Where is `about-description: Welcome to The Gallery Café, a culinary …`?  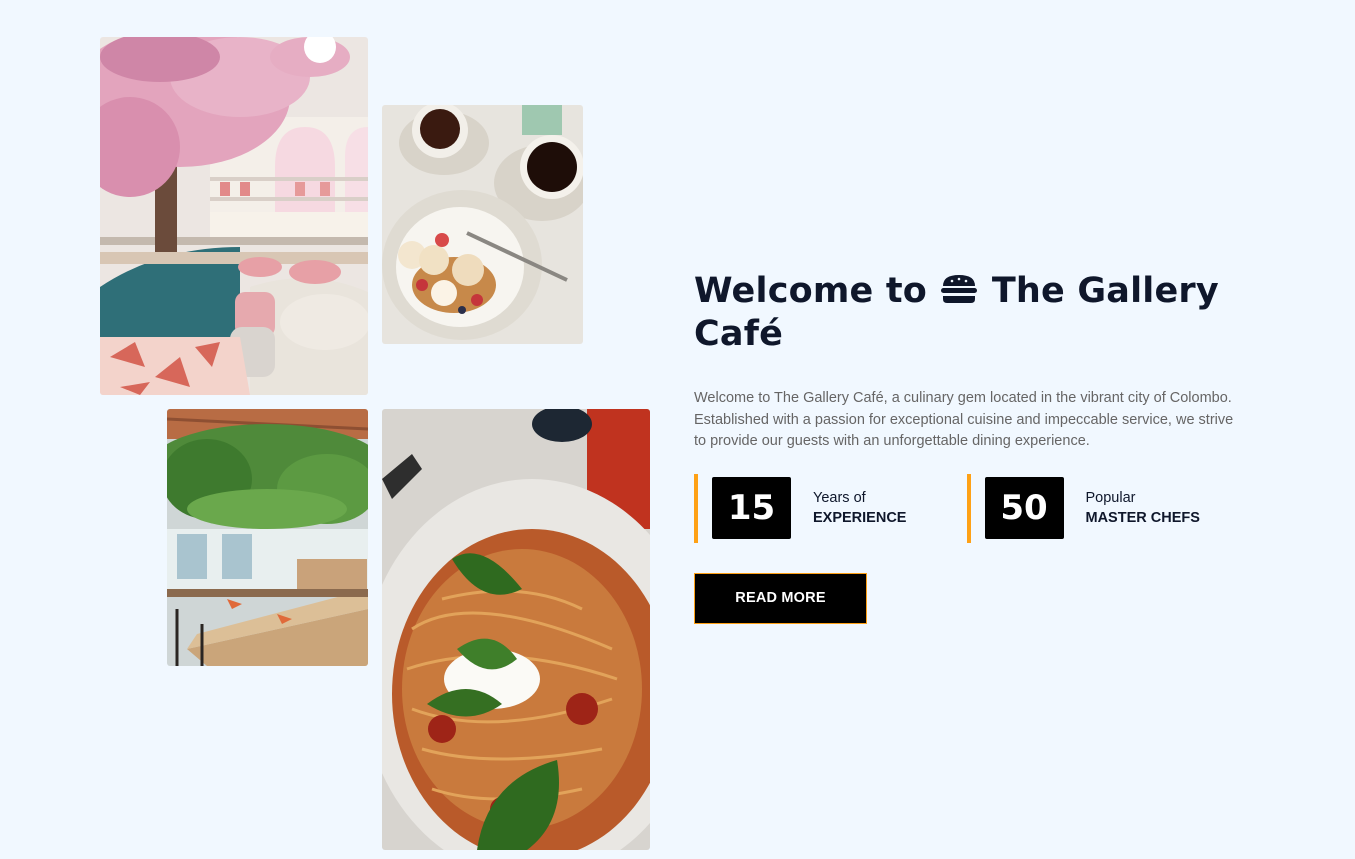 about-description: Welcome to The Gallery Café, a culinary … is located at coordinates (964, 419).